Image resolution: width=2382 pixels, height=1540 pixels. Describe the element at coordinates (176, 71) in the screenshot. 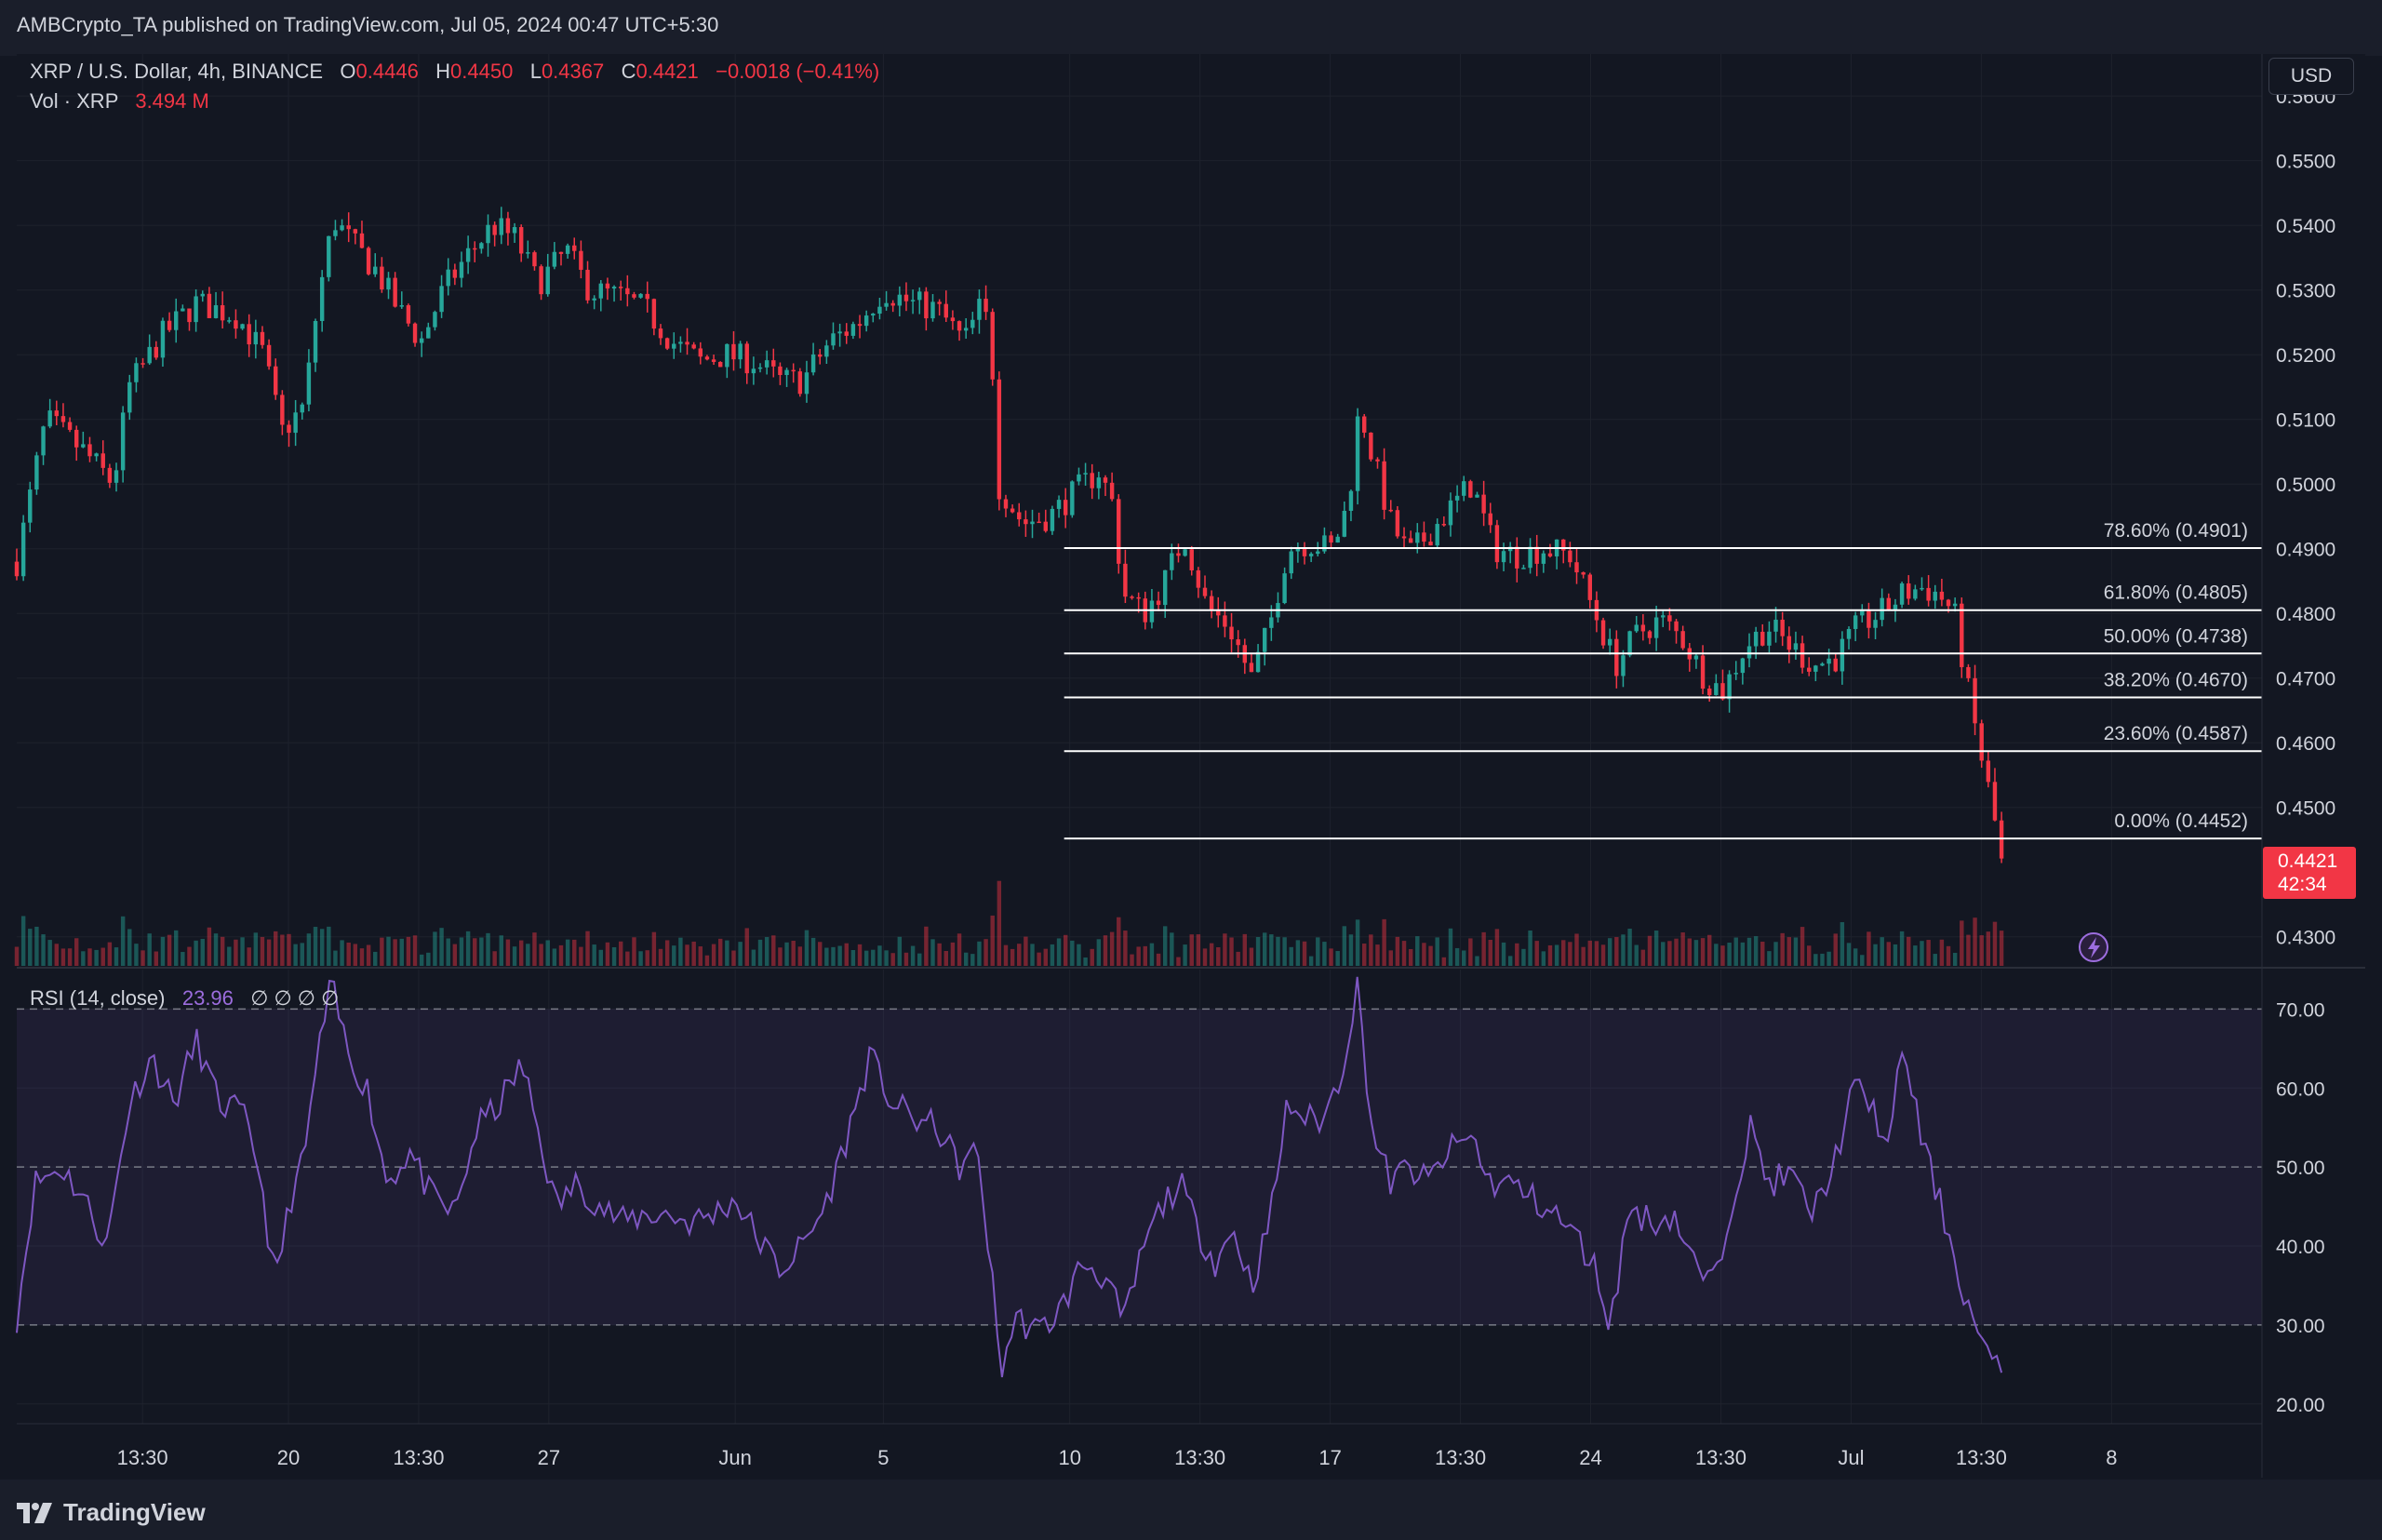

I see `symbol-title: XRP / U.S. Dollar, 4h, BINANCE` at that location.